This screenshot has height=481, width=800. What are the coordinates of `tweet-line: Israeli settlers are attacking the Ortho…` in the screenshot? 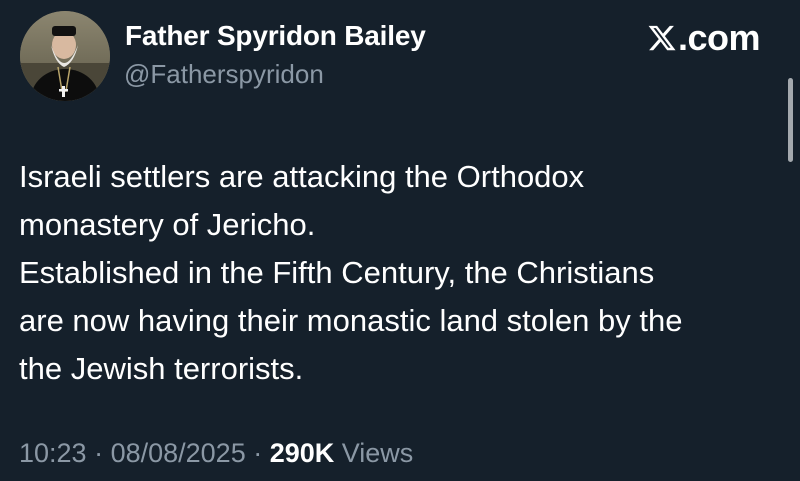 It's located at (302, 176).